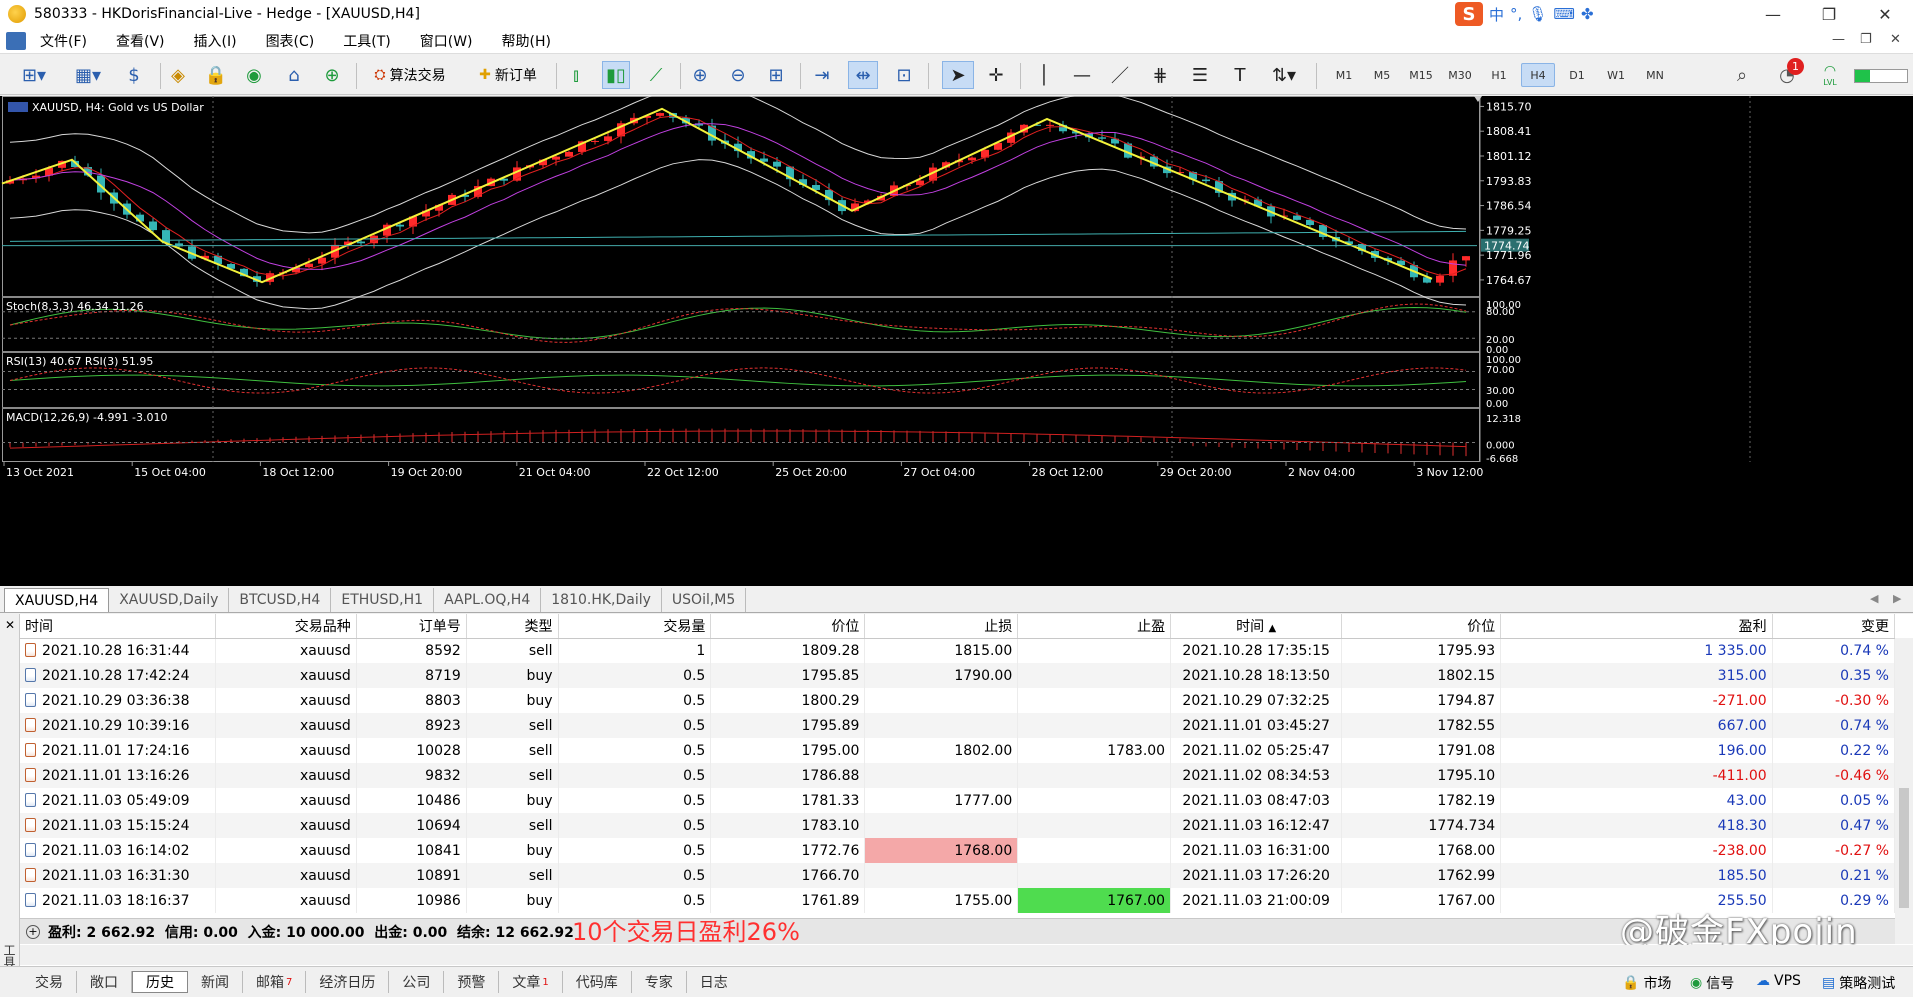 This screenshot has height=997, width=1913. Describe the element at coordinates (33, 931) in the screenshot. I see `expand-summary-icon: +` at that location.